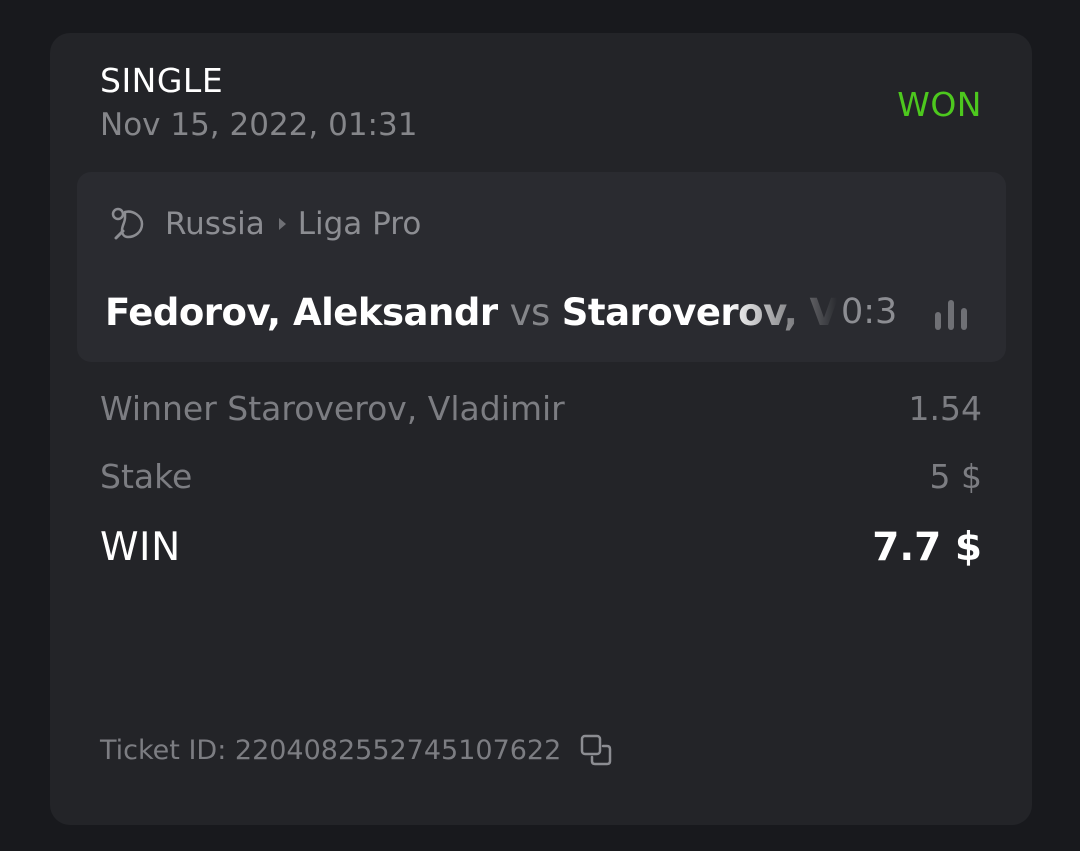 This screenshot has width=1080, height=851. What do you see at coordinates (140, 547) in the screenshot?
I see `win-label: WIN` at bounding box center [140, 547].